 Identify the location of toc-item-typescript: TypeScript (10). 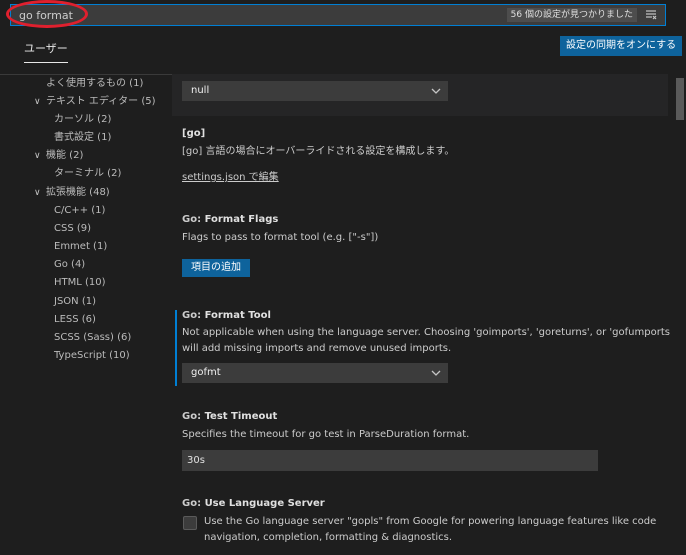
(86, 356).